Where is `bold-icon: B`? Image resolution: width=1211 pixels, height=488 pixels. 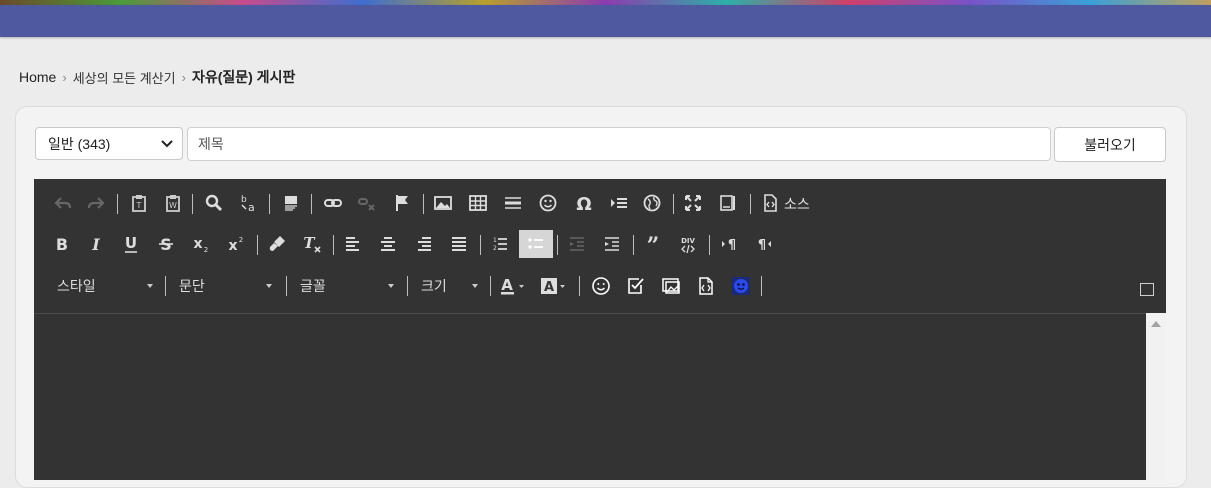
bold-icon: B is located at coordinates (62, 244).